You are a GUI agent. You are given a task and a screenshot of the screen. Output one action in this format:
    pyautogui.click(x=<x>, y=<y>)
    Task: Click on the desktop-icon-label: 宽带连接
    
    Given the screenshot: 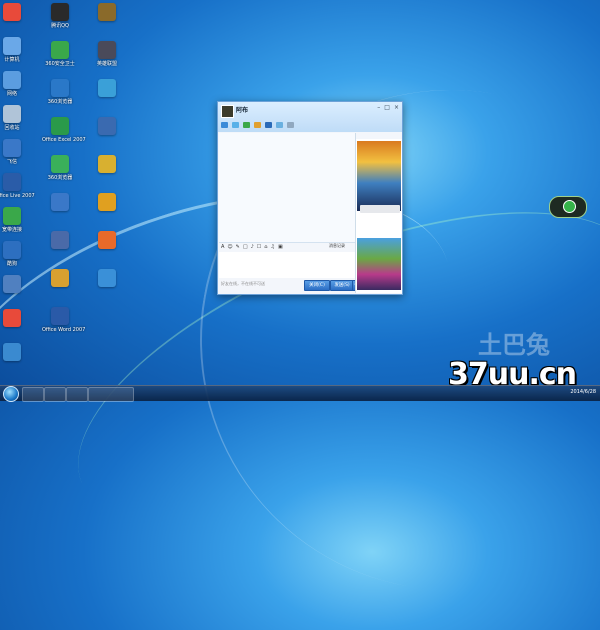 What is the action you would take?
    pyautogui.click(x=11, y=230)
    